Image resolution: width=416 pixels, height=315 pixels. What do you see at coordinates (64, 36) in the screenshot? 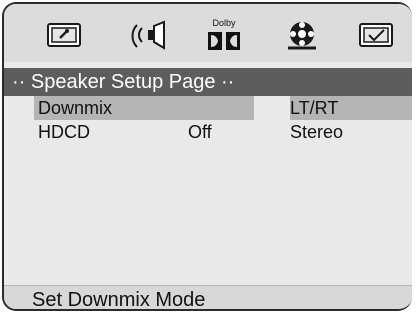
I see `general-setup-icon` at bounding box center [64, 36].